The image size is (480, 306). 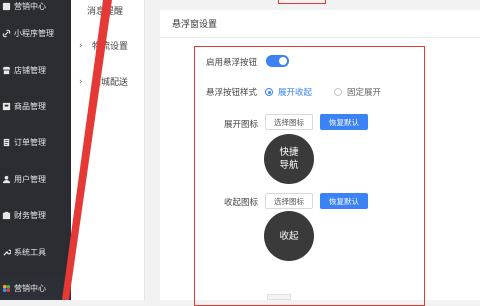 I want to click on restore-default-collapse-button: 恢复默认, so click(x=344, y=201).